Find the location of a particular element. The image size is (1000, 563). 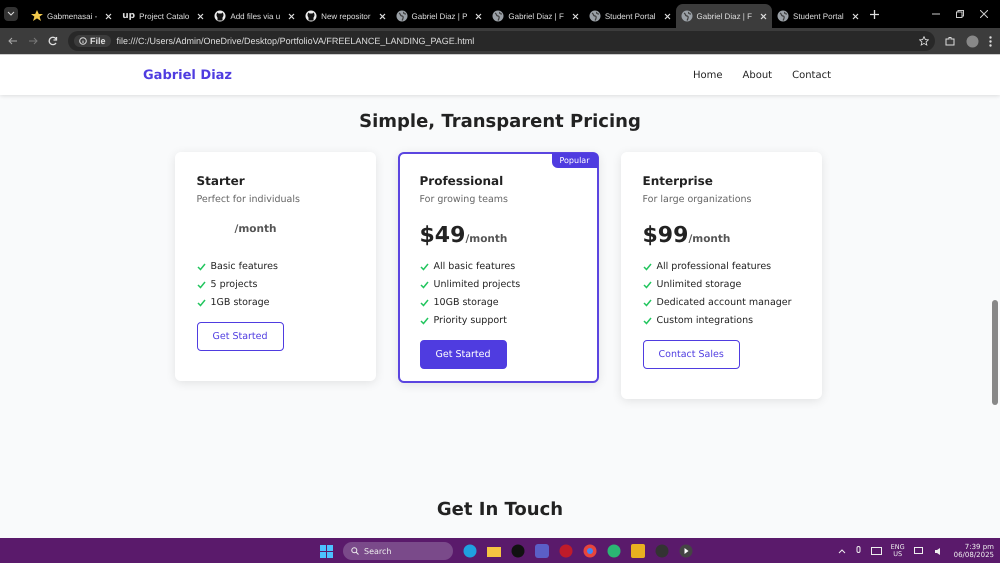

restore-icon is located at coordinates (960, 14).